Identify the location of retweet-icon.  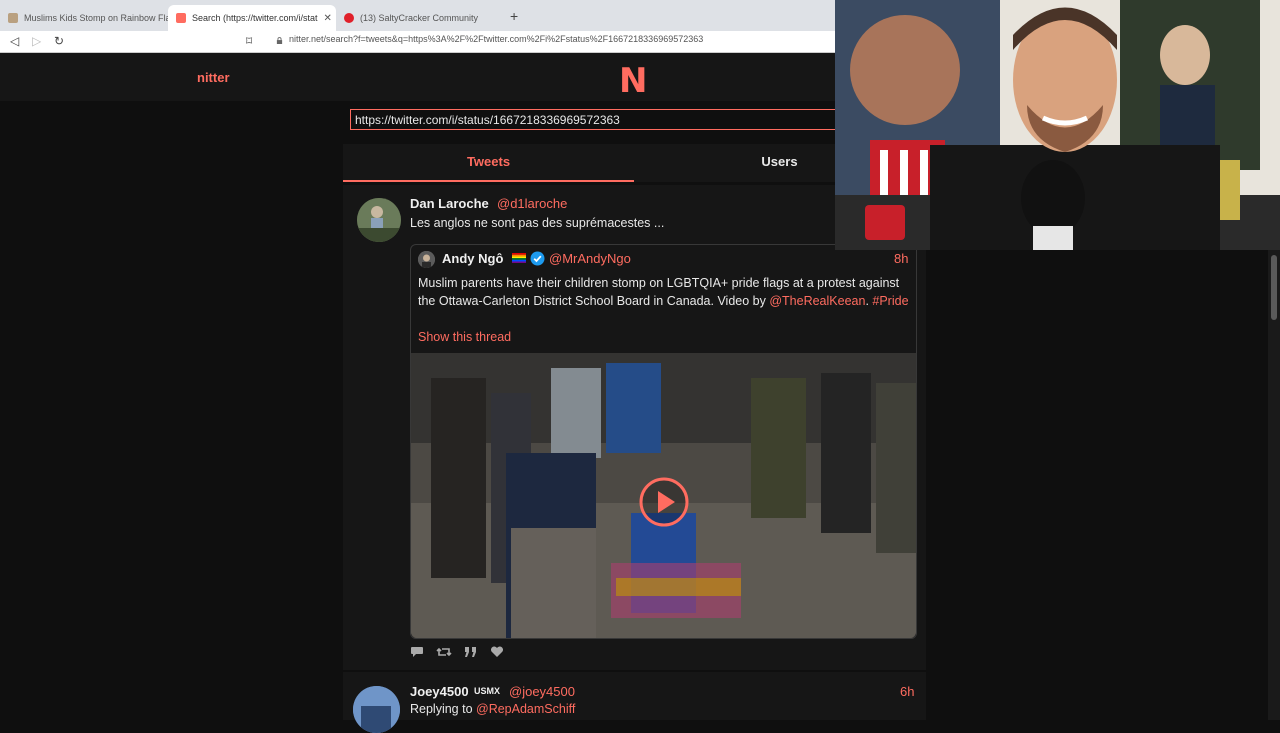
(444, 652).